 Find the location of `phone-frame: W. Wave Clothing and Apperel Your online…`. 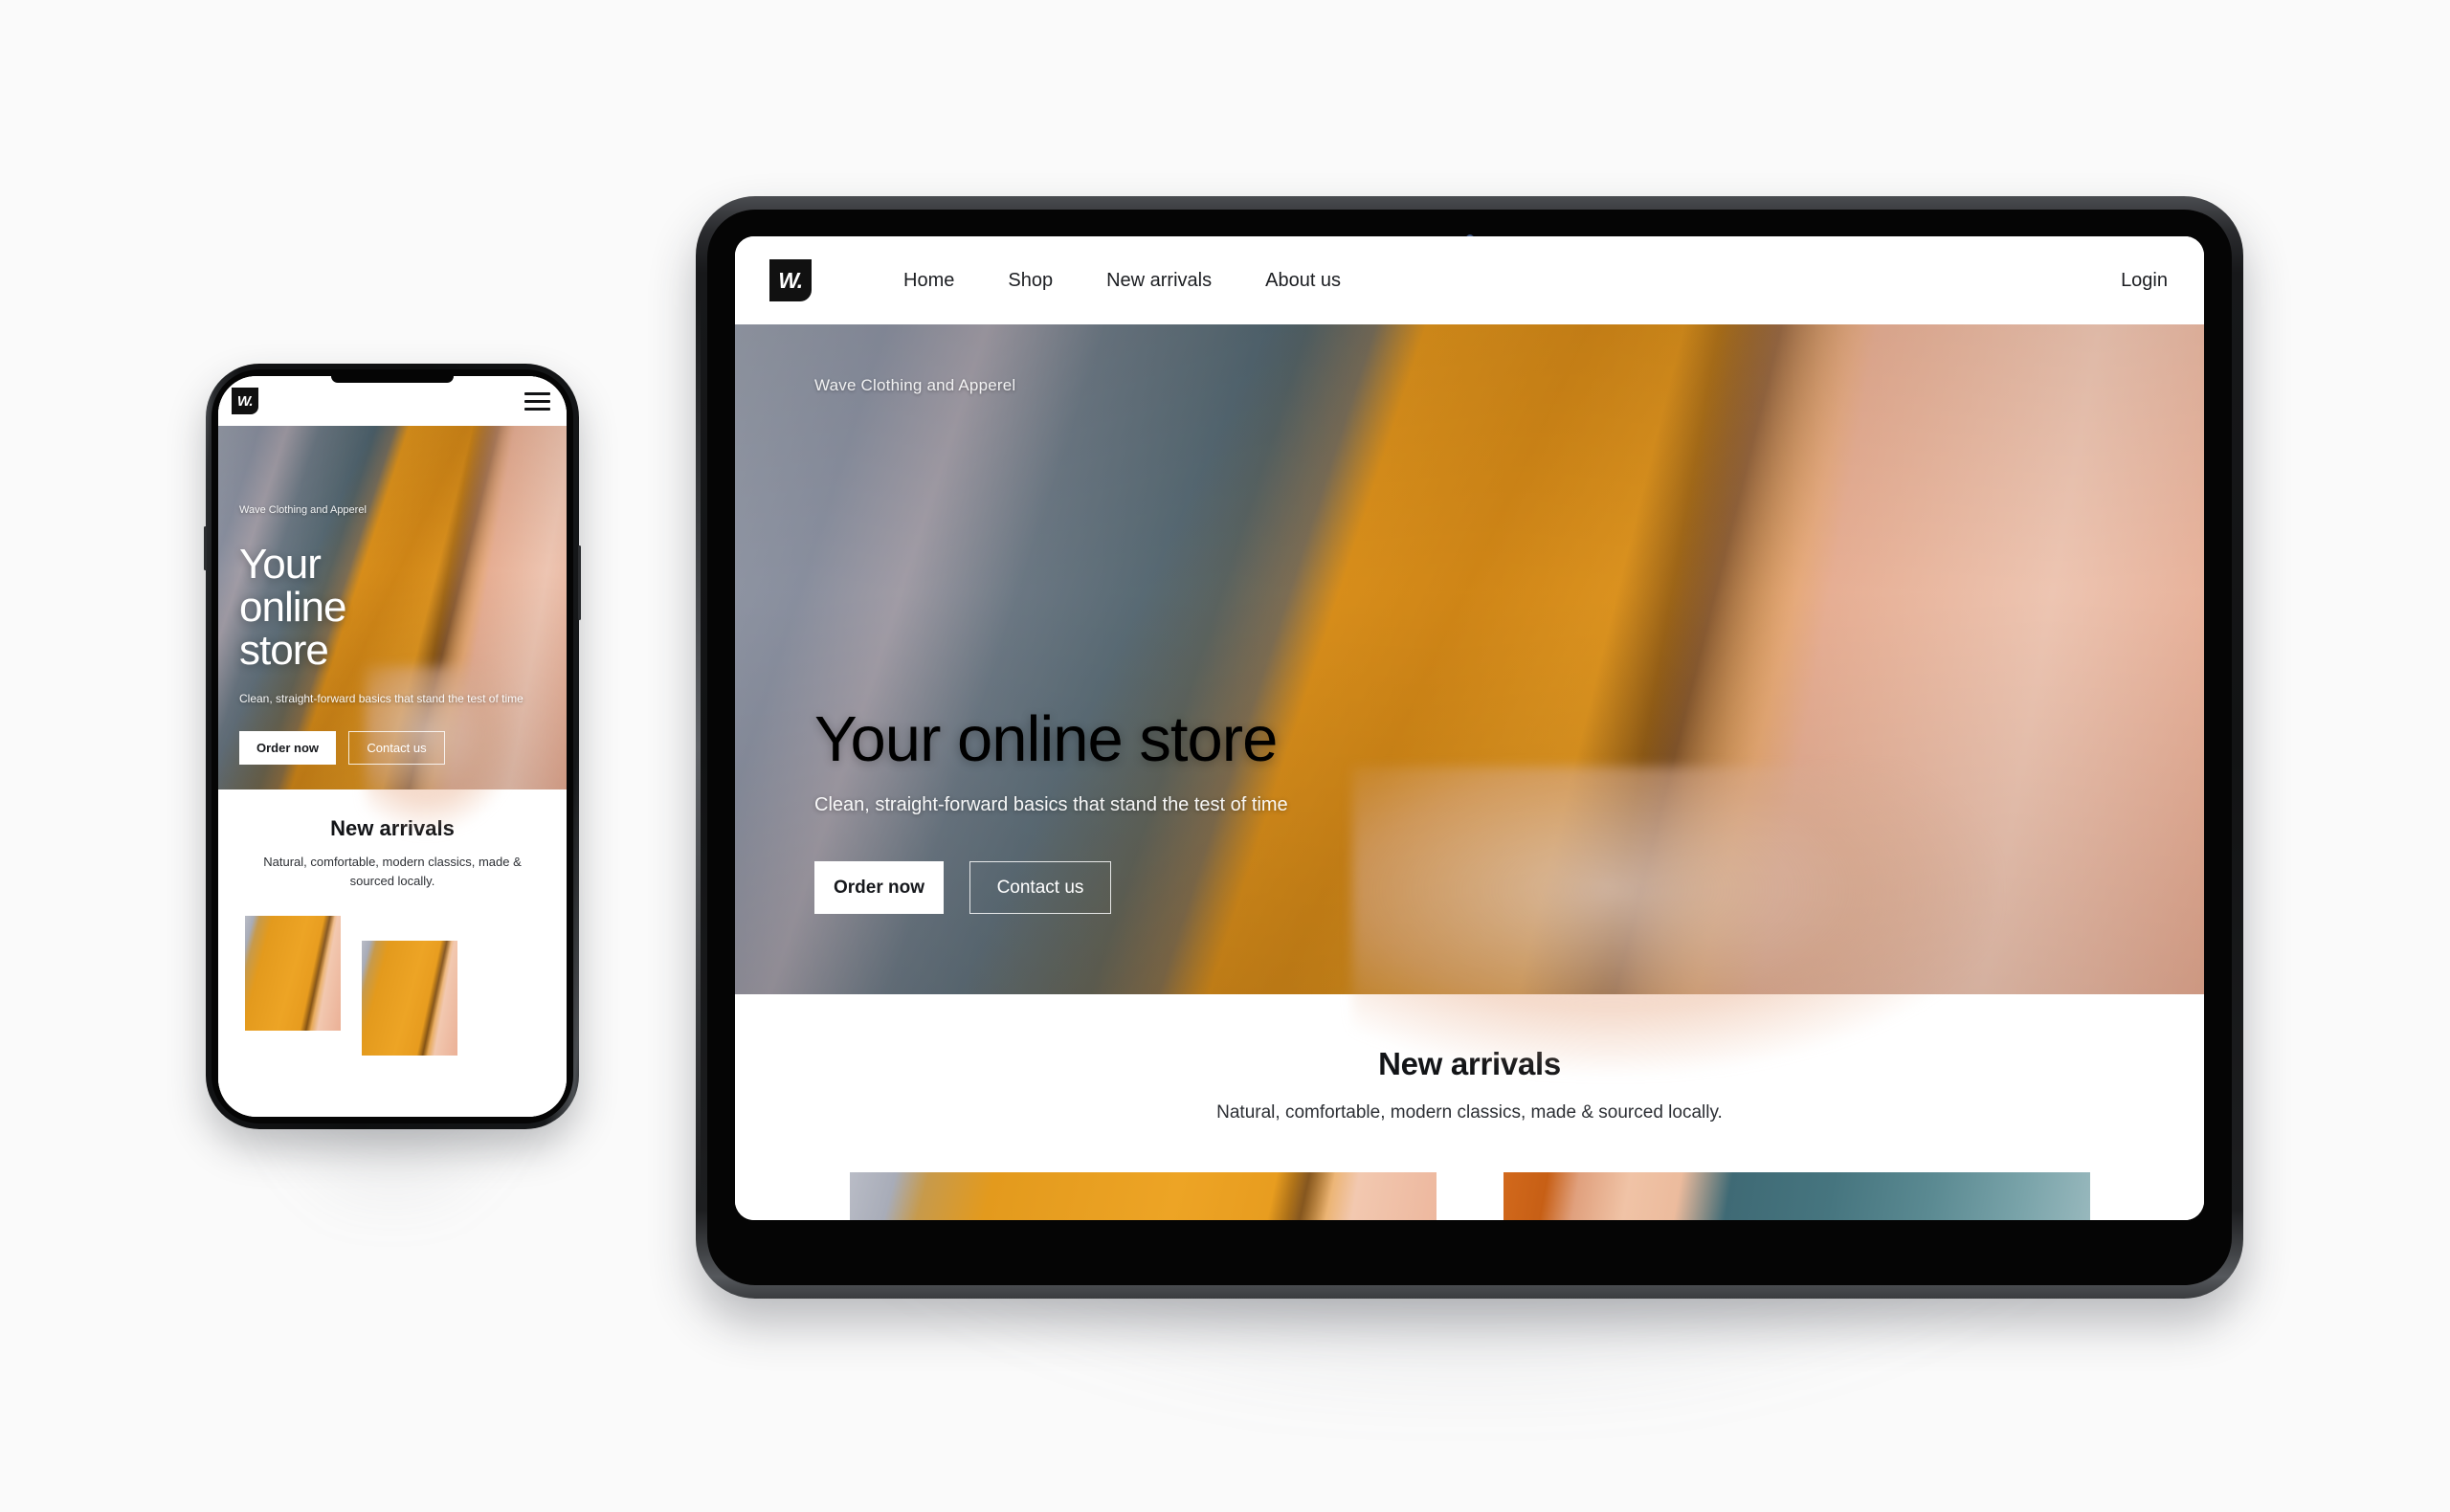

phone-frame: W. Wave Clothing and Apperel Your online… is located at coordinates (392, 746).